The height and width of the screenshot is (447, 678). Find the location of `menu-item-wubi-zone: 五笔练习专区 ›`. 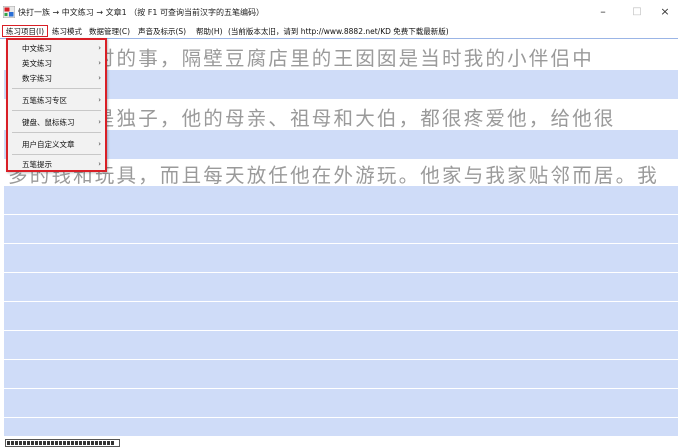

menu-item-wubi-zone: 五笔练习专区 › is located at coordinates (56, 100).